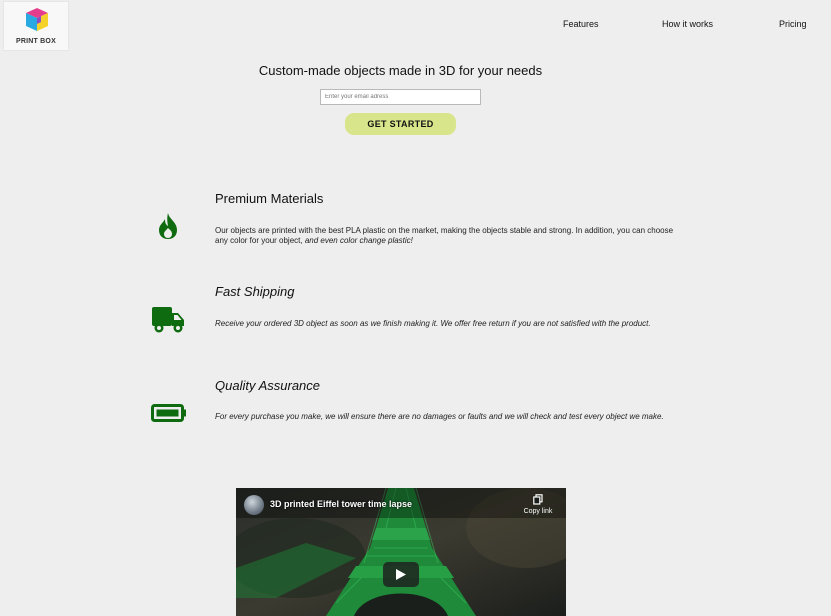 This screenshot has width=831, height=616. What do you see at coordinates (341, 504) in the screenshot?
I see `video-title: 3D printed Eiffel tower time lapse` at bounding box center [341, 504].